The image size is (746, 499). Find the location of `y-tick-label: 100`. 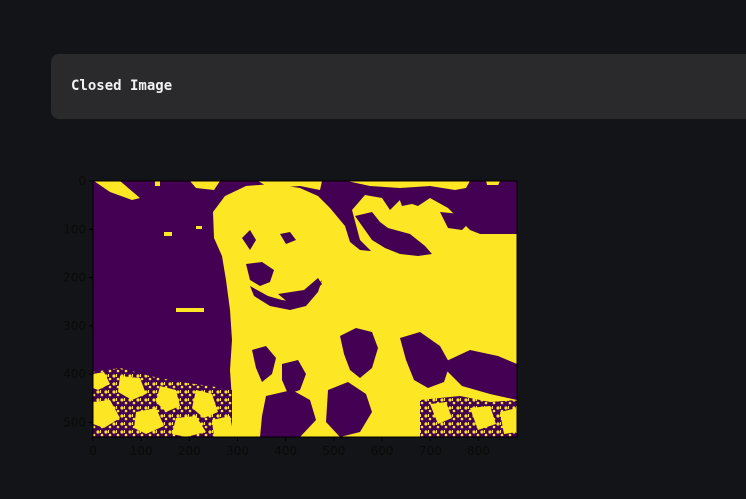

y-tick-label: 100 is located at coordinates (74, 229).